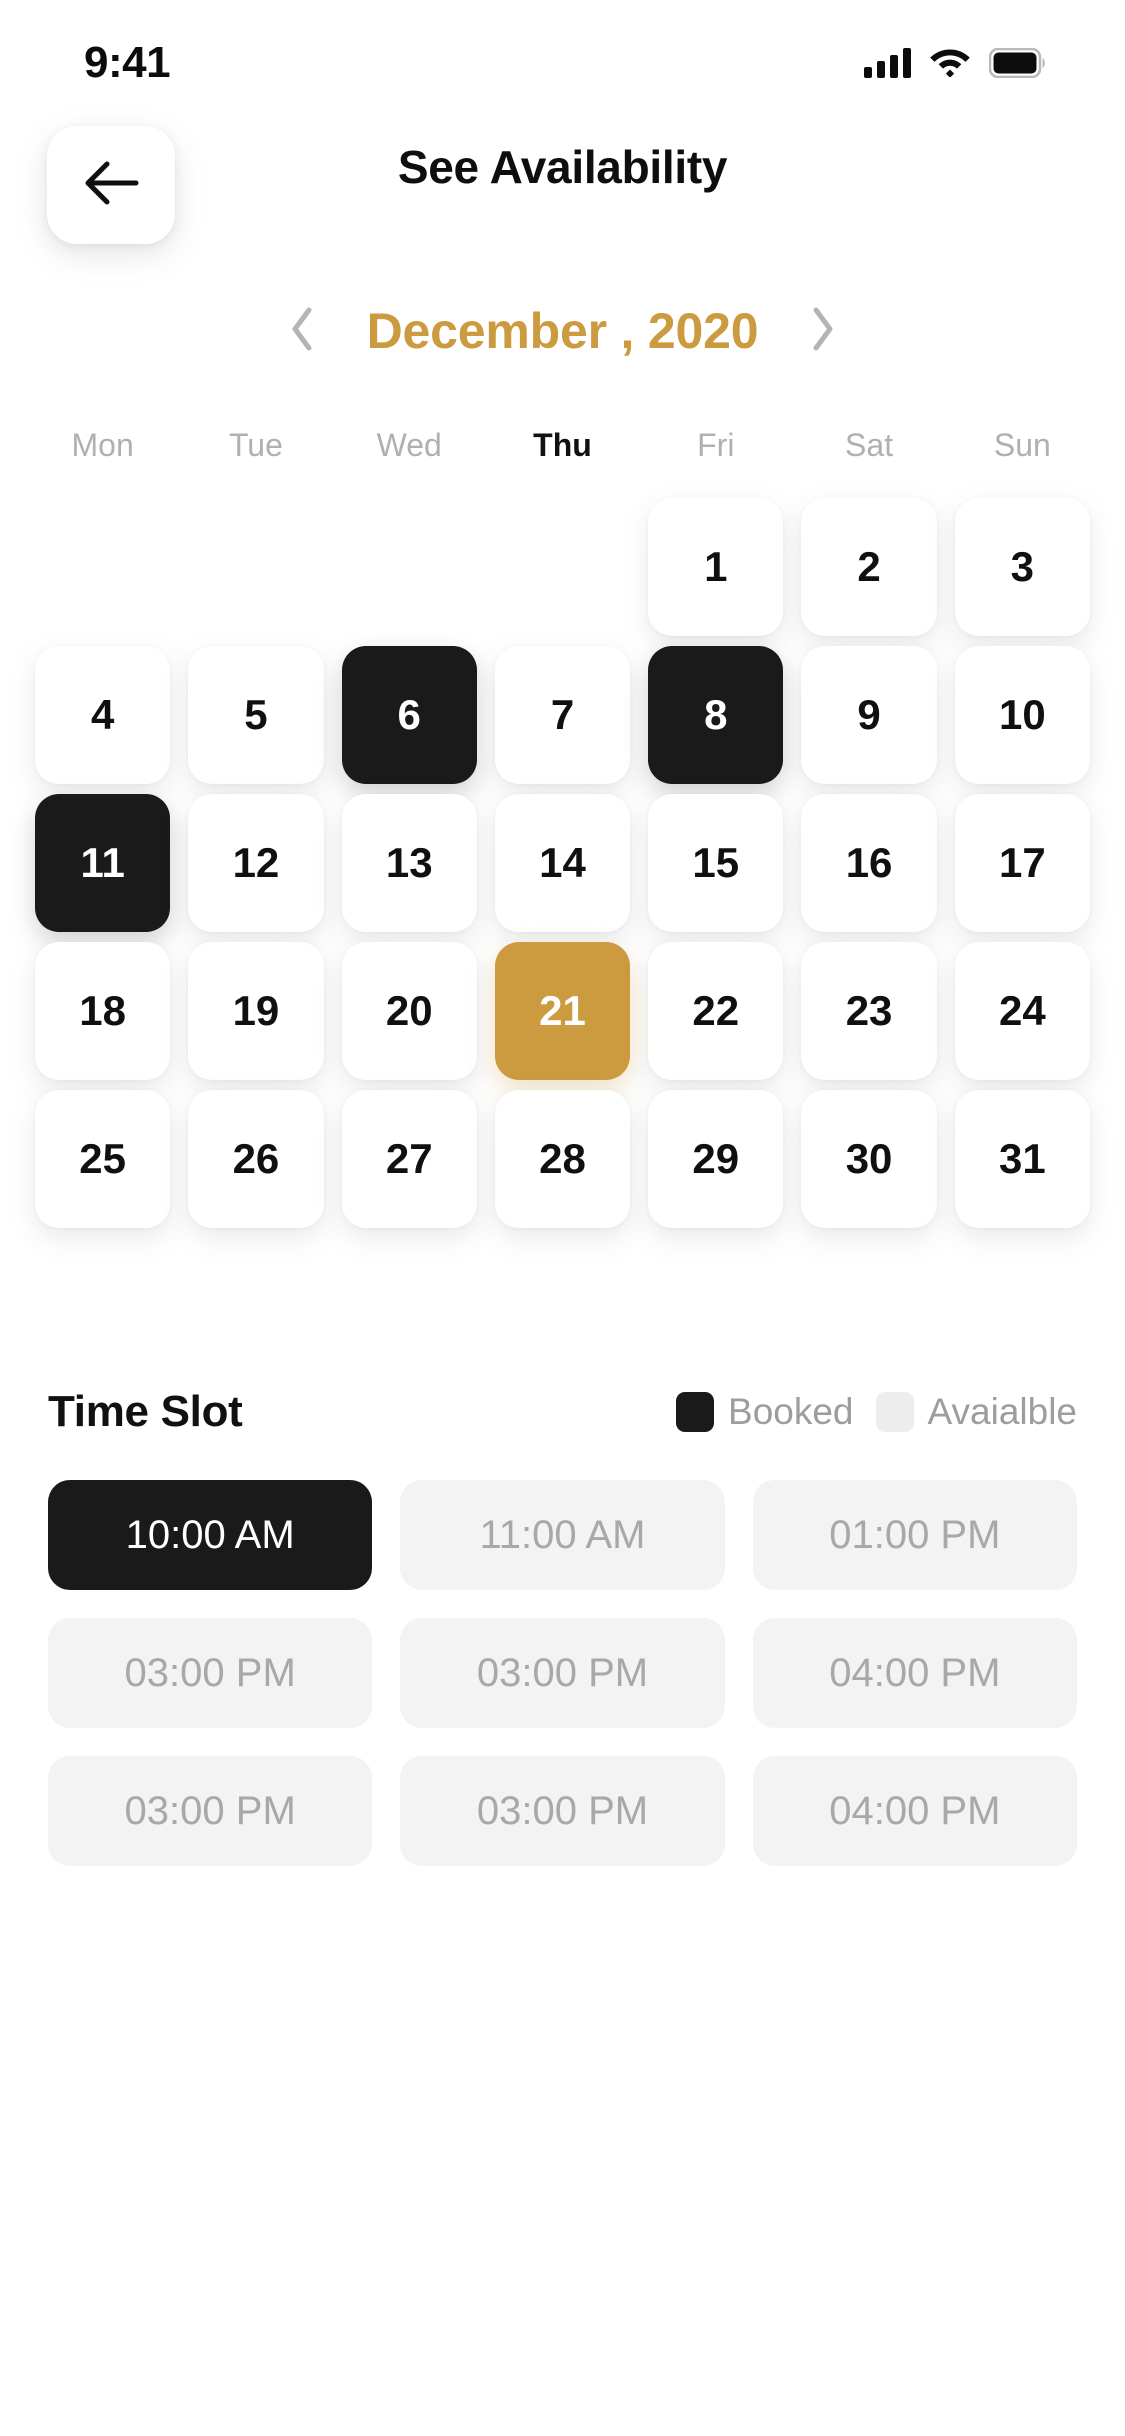  I want to click on legend-item-available: Avaialble, so click(976, 1412).